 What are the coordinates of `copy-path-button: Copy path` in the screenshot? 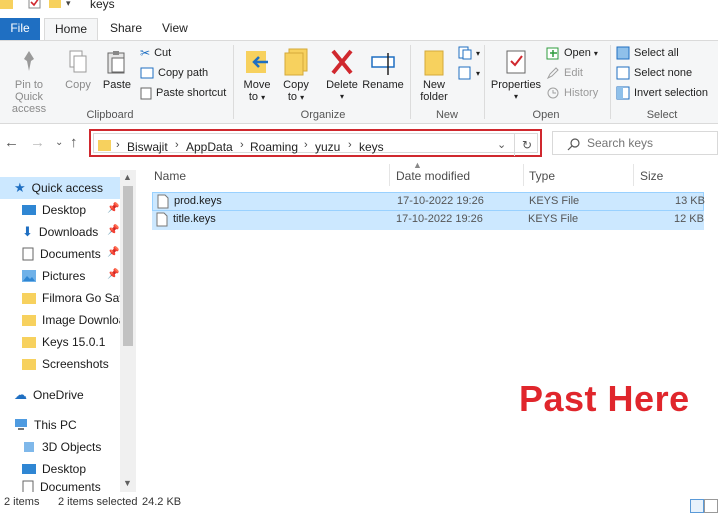 It's located at (174, 73).